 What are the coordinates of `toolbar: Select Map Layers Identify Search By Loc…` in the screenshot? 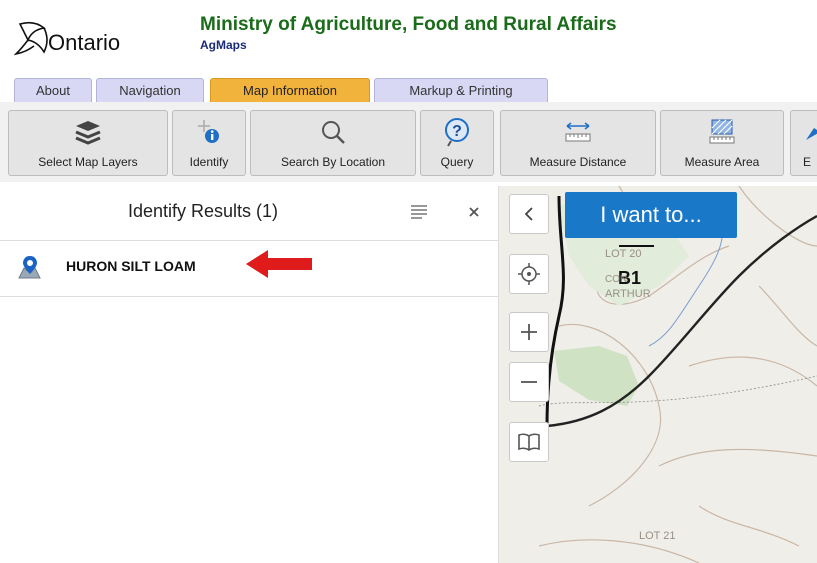 It's located at (408, 142).